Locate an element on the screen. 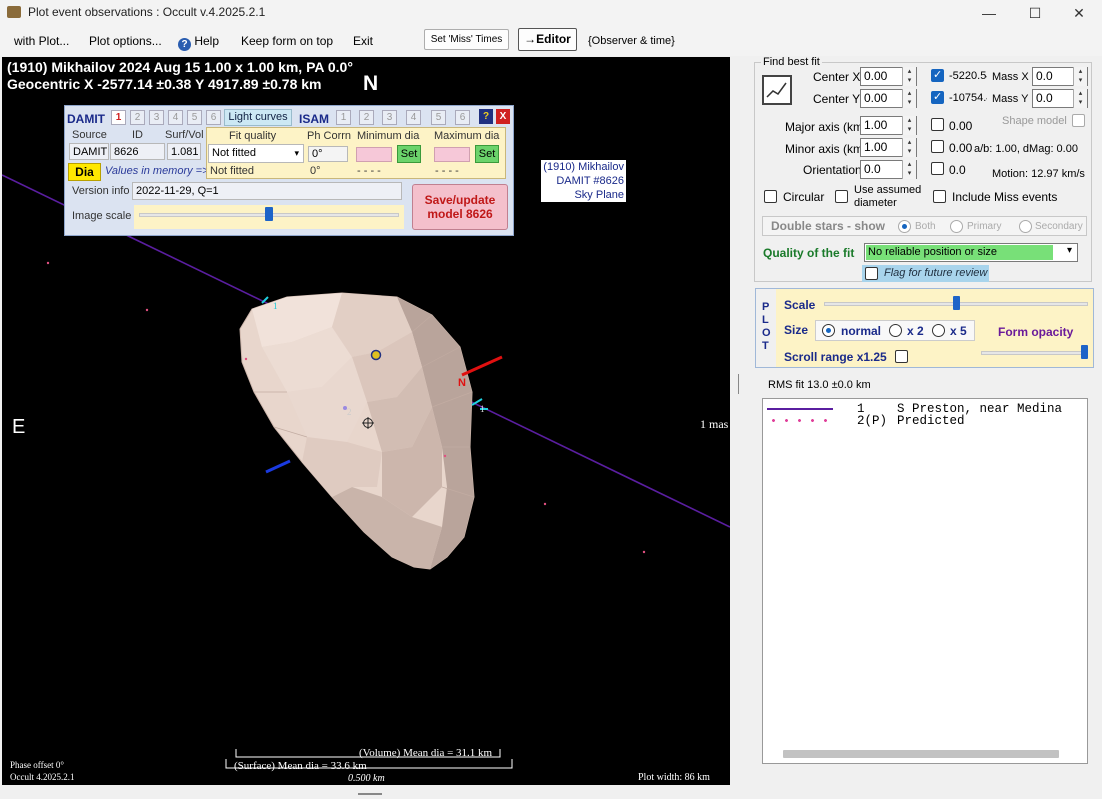 This screenshot has width=1102, height=799. size-normal-radio is located at coordinates (828, 330).